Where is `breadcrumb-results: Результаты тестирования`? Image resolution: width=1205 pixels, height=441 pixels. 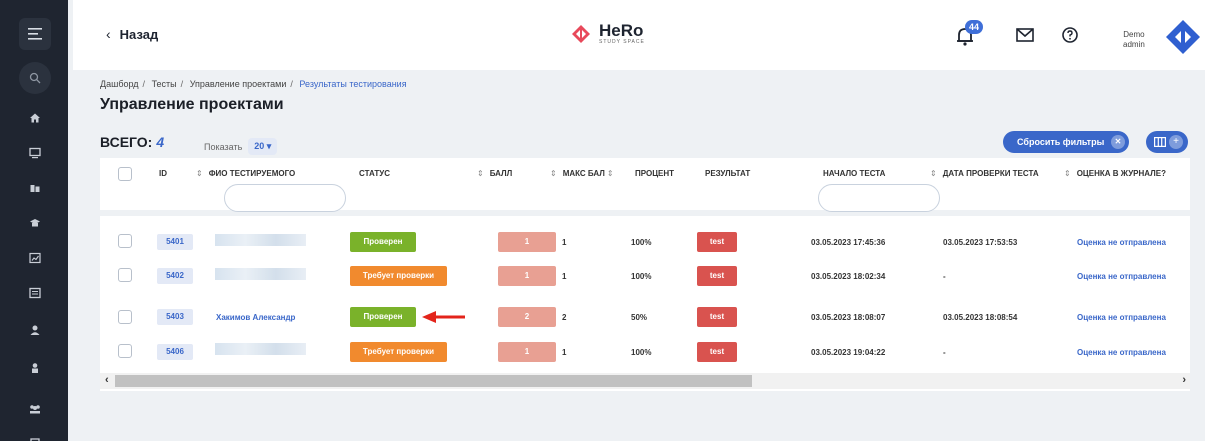 breadcrumb-results: Результаты тестирования is located at coordinates (353, 84).